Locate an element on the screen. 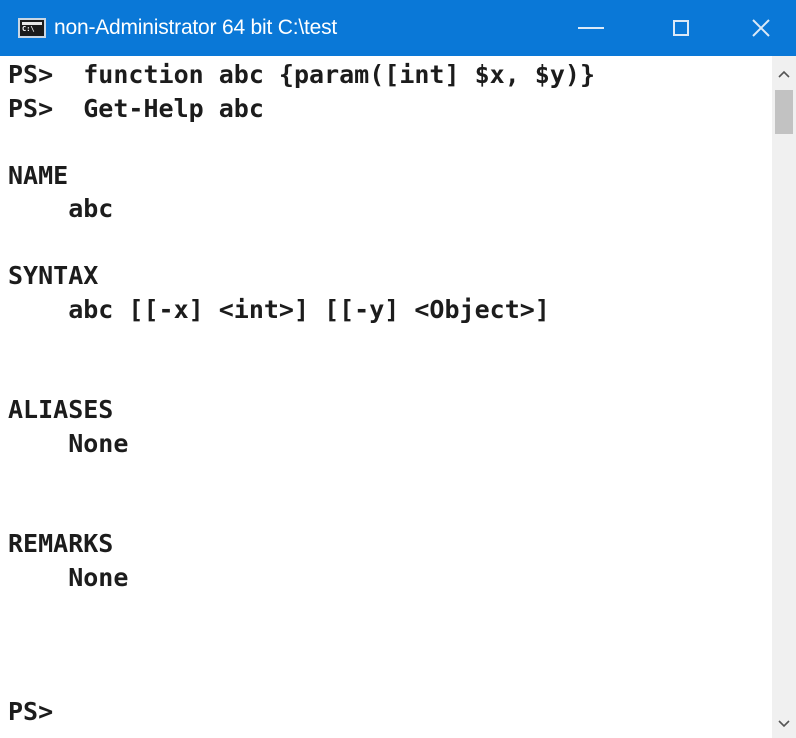 The image size is (796, 738). chevron-up-icon is located at coordinates (784, 74).